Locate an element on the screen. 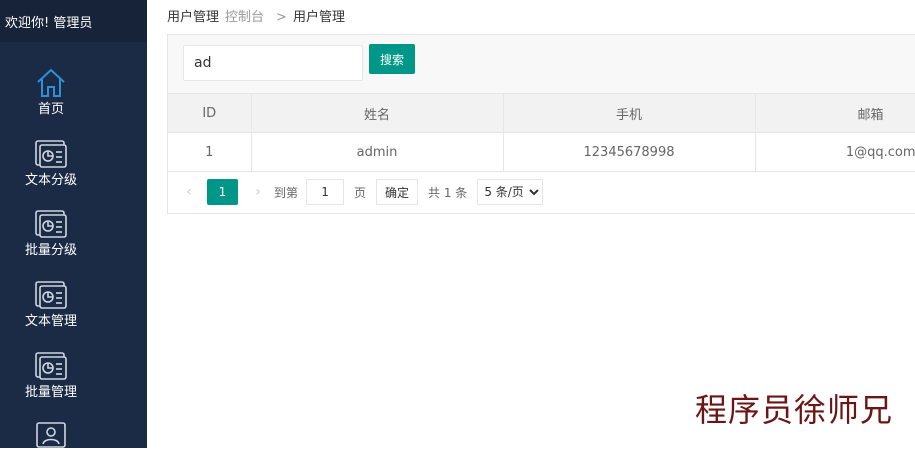 The width and height of the screenshot is (915, 454). user-table: ID 姓名 手机 邮箱 1 admin 12345678998 1@qq.com is located at coordinates (541, 132).